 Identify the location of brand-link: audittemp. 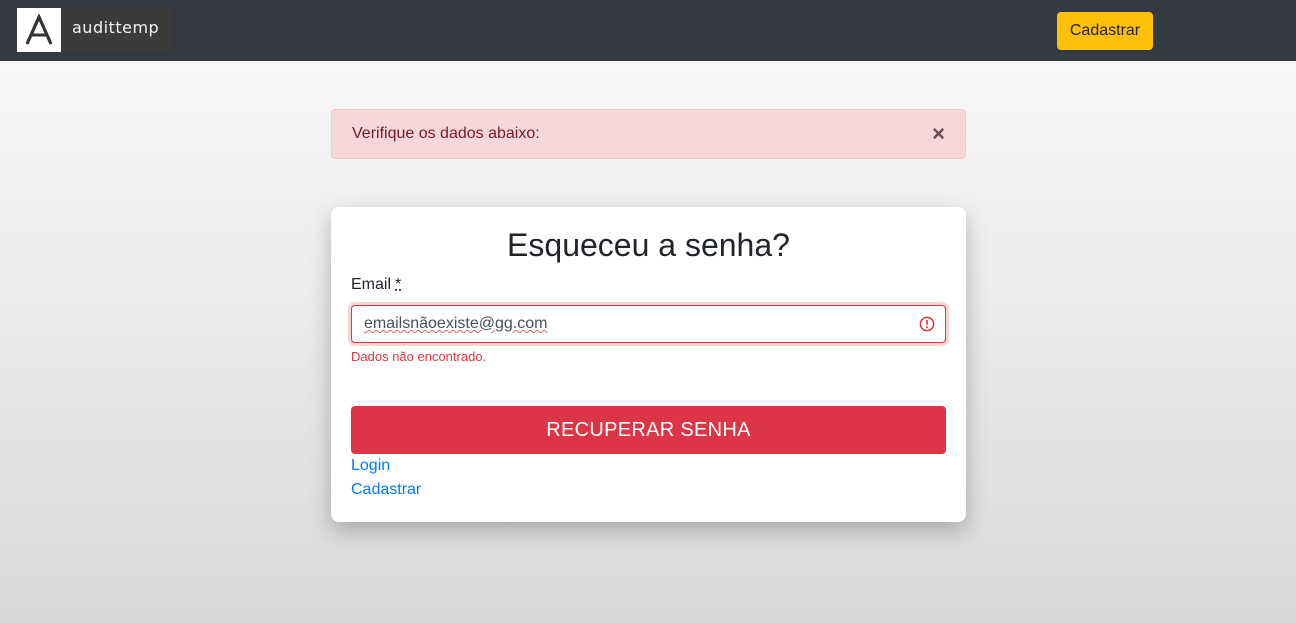
(94, 30).